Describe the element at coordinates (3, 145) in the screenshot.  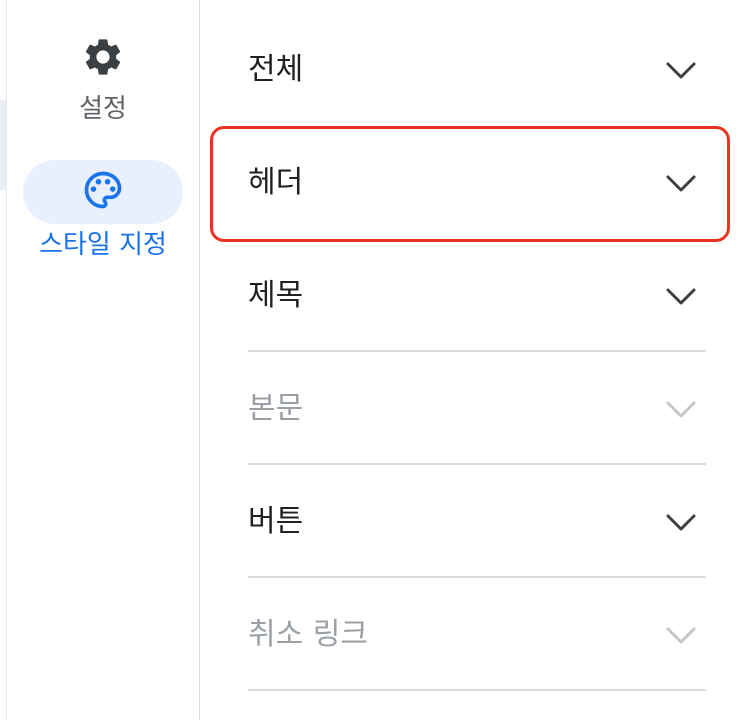
I see `left-edge-selection` at that location.